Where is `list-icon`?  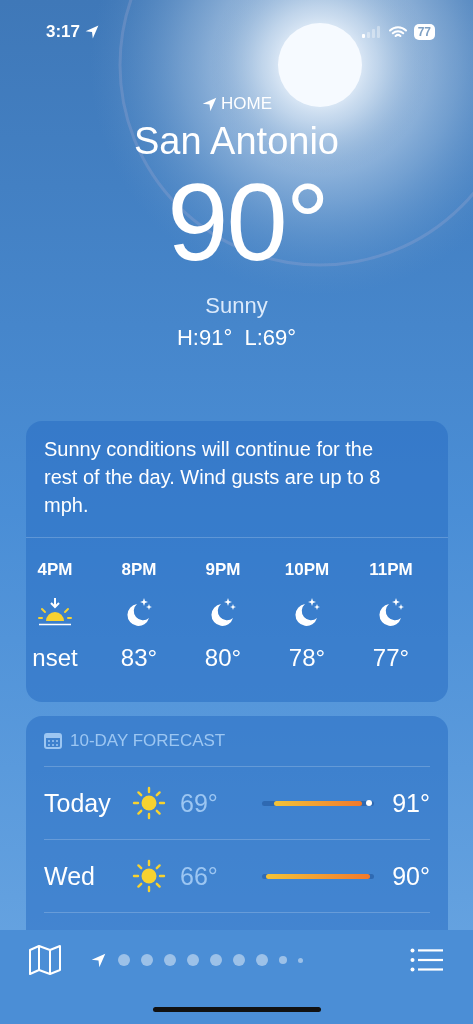 list-icon is located at coordinates (427, 960).